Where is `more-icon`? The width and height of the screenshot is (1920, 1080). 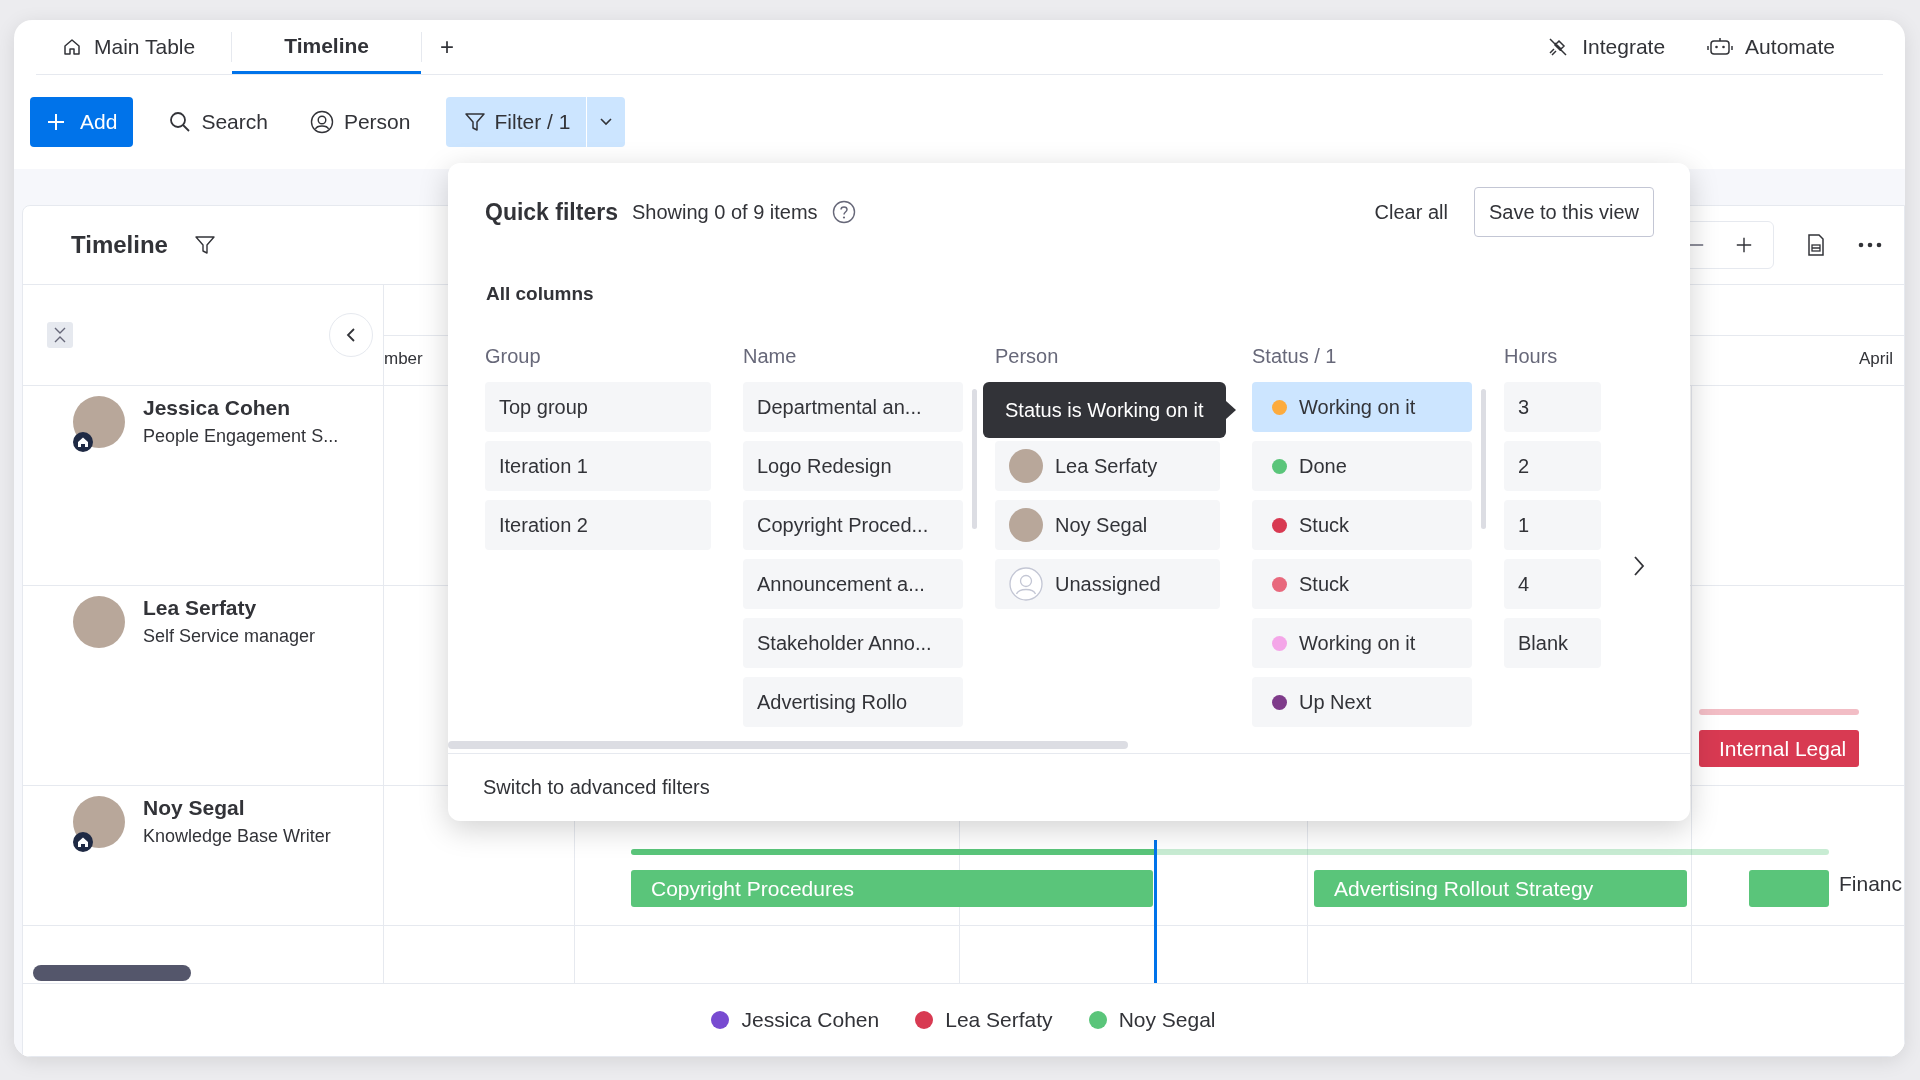
more-icon is located at coordinates (1870, 245).